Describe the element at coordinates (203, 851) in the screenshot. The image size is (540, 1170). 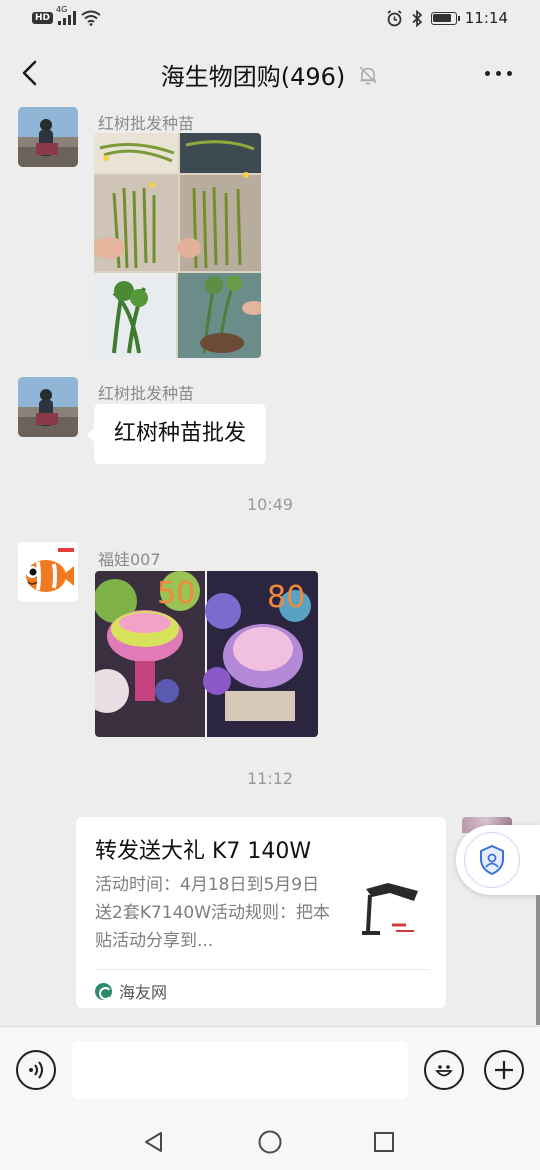
I see `card-title: 转发送大礼 K7 140W` at that location.